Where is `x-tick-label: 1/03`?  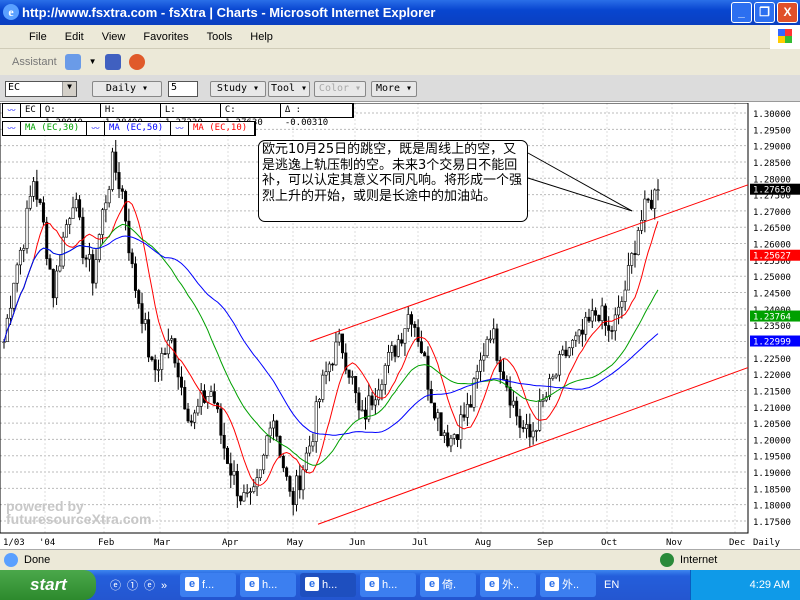
x-tick-label: 1/03 is located at coordinates (14, 543).